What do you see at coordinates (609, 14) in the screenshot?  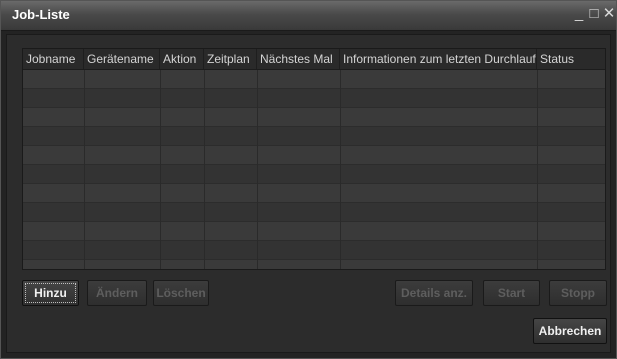 I see `close-icon: ✕` at bounding box center [609, 14].